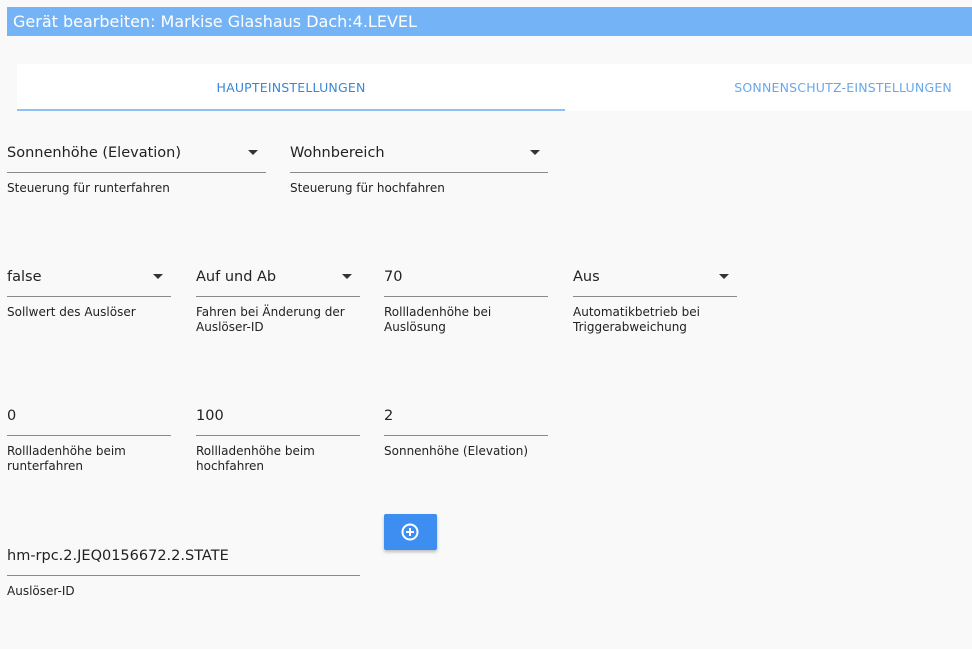  I want to click on drive-on-change-value: Auf und Ab, so click(278, 277).